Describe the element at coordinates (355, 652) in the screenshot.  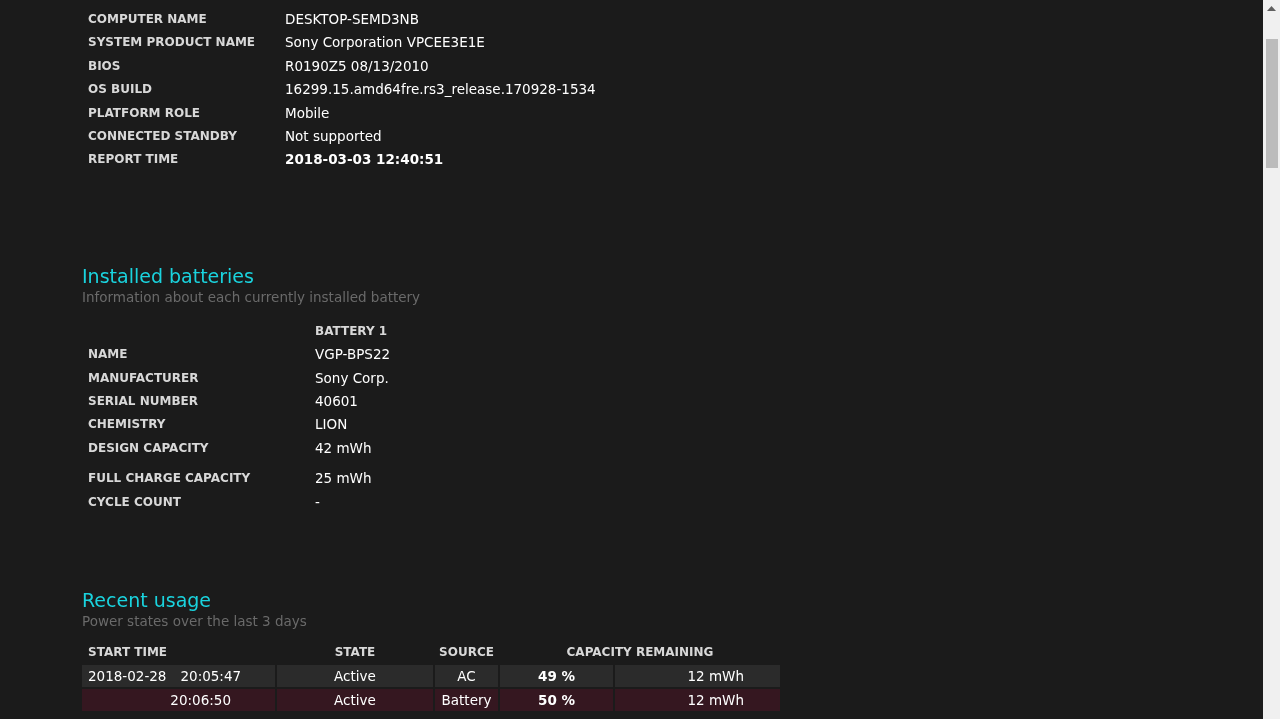
I see `column-header: STATE` at that location.